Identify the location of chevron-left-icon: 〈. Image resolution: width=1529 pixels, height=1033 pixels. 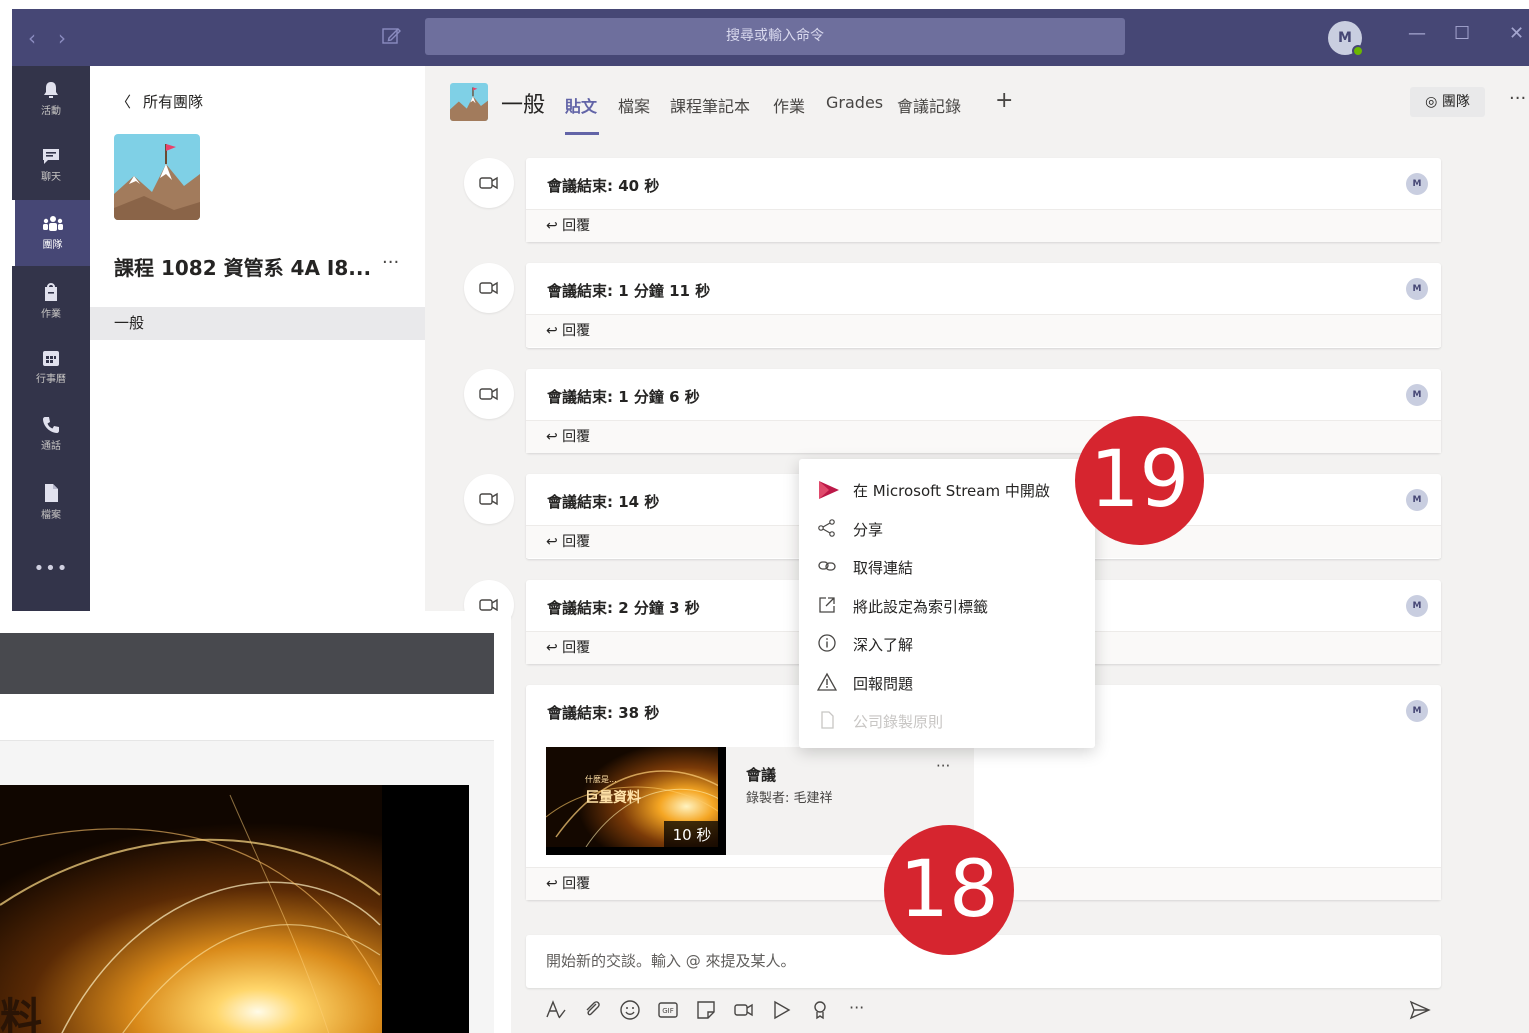
(124, 102).